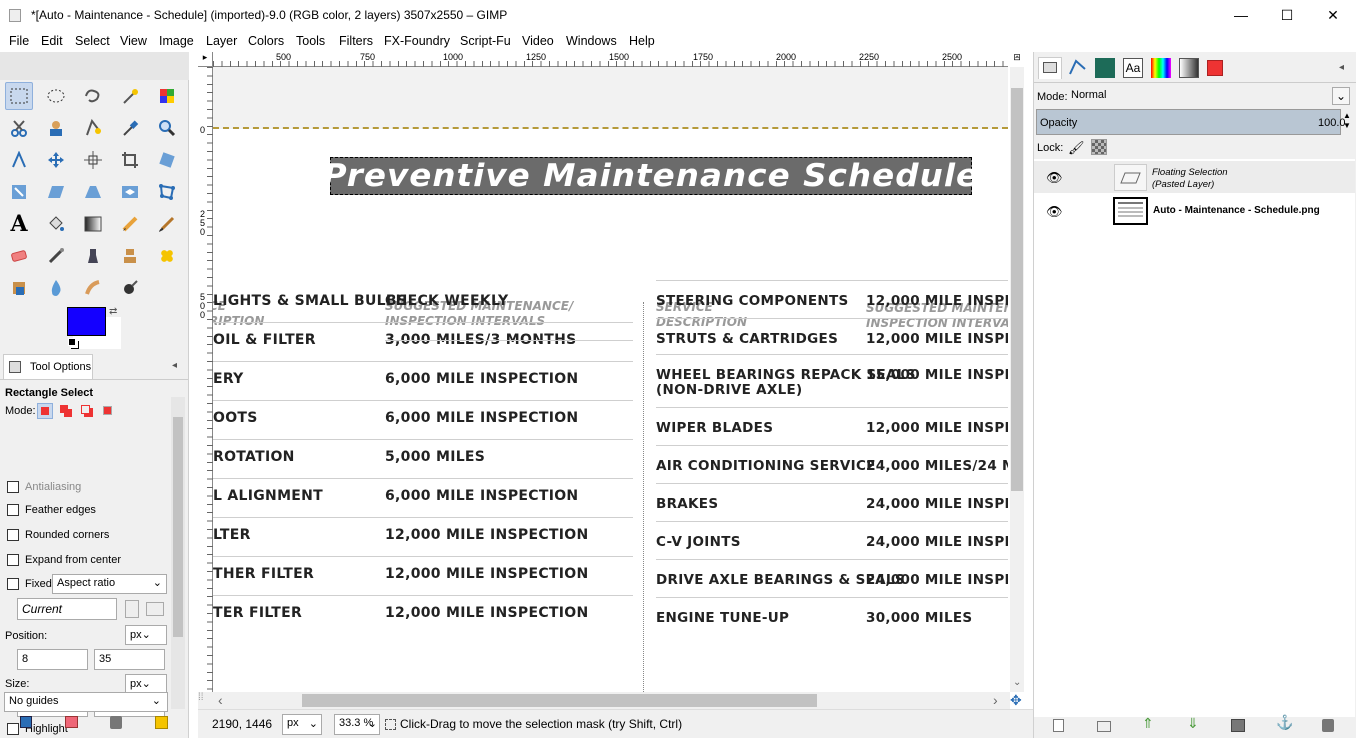 The width and height of the screenshot is (1356, 738). Describe the element at coordinates (93, 128) in the screenshot. I see `paths-icon` at that location.